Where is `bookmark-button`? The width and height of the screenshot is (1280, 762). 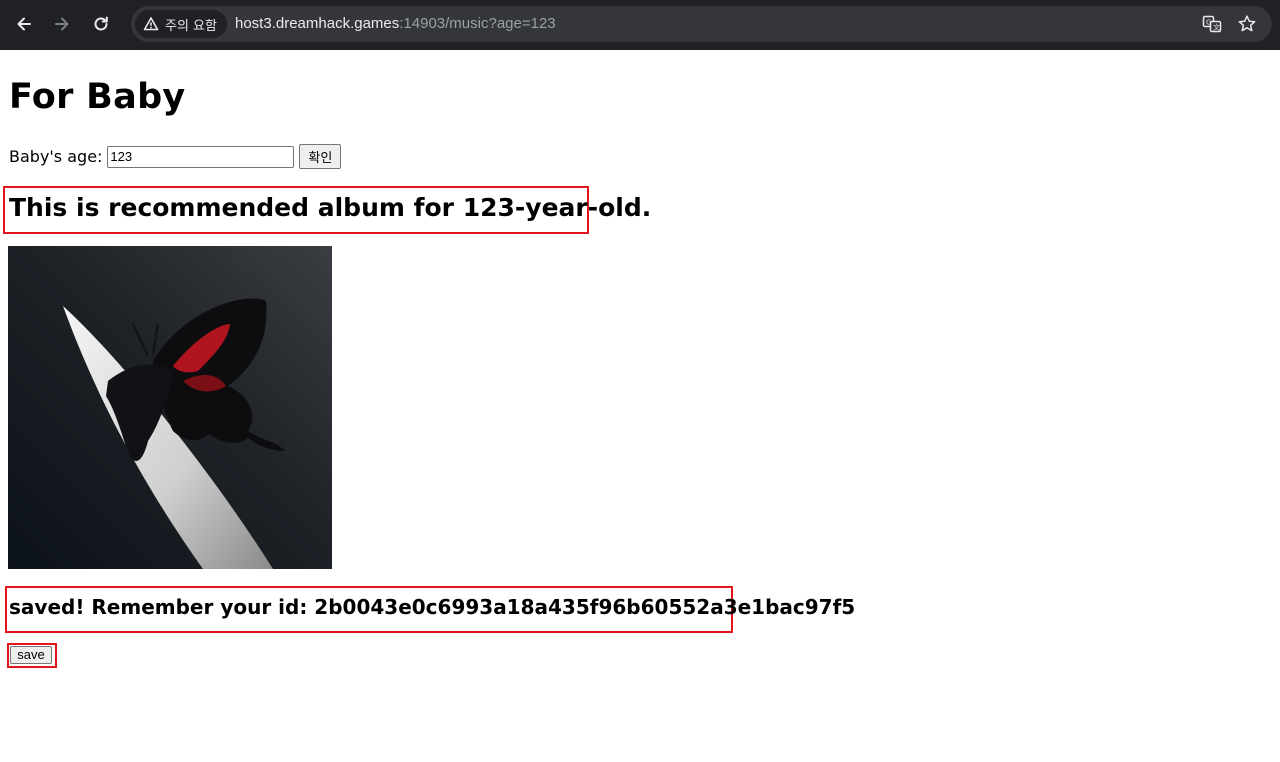
bookmark-button is located at coordinates (1247, 24).